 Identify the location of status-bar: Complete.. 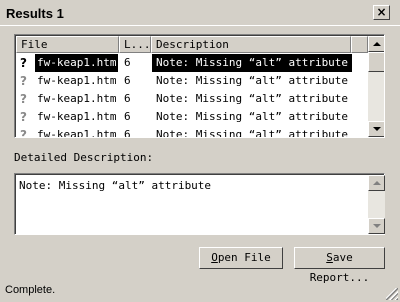
(200, 291).